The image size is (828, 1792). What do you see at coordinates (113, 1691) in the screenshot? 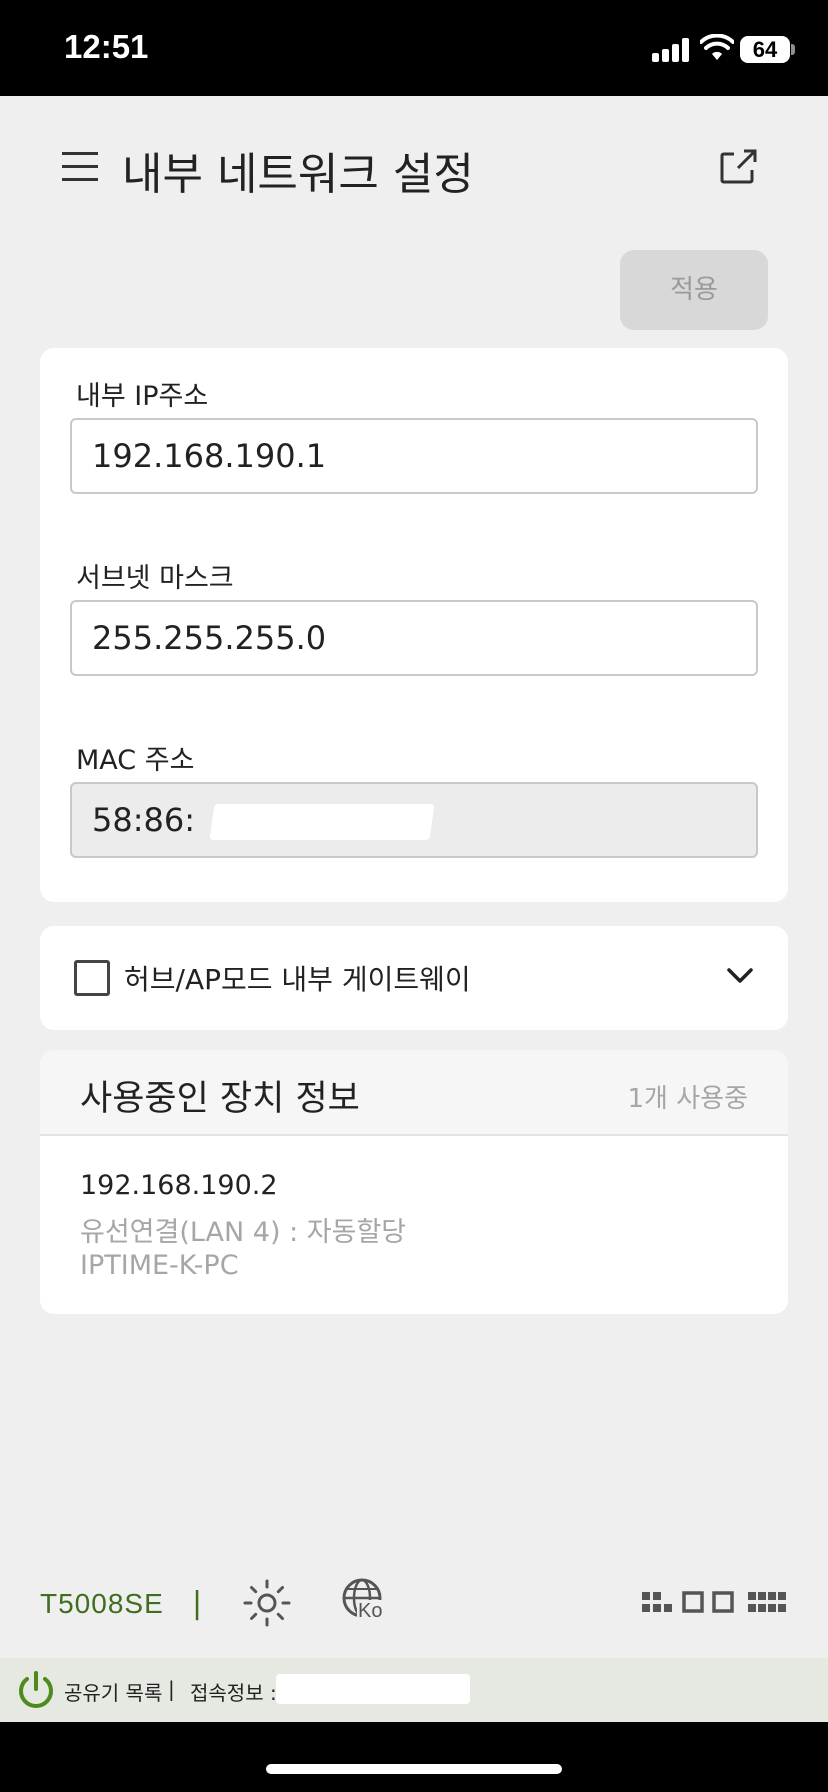
I see `router-list-link: 공유기 목록` at bounding box center [113, 1691].